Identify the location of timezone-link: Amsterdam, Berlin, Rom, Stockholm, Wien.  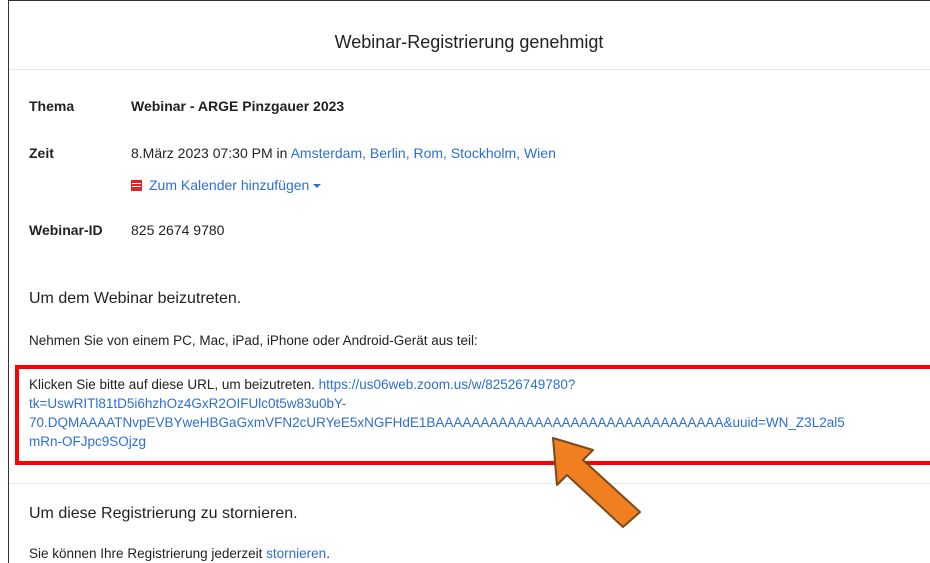
(423, 153).